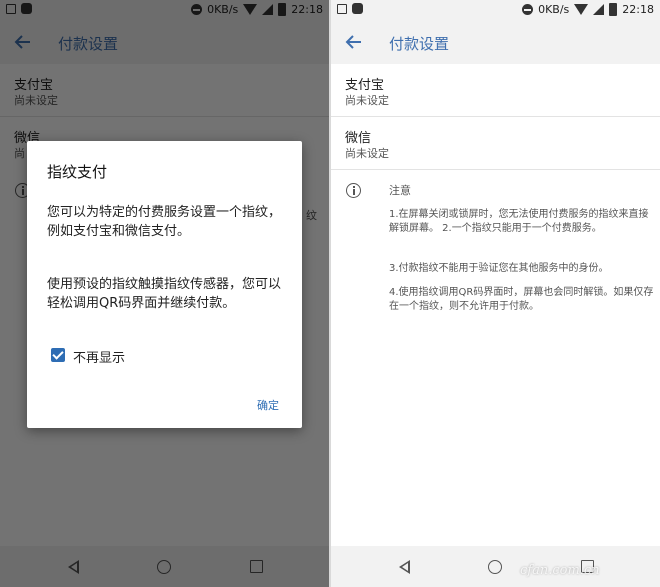 The height and width of the screenshot is (587, 660). What do you see at coordinates (495, 42) in the screenshot?
I see `app-bar: 付款设置` at bounding box center [495, 42].